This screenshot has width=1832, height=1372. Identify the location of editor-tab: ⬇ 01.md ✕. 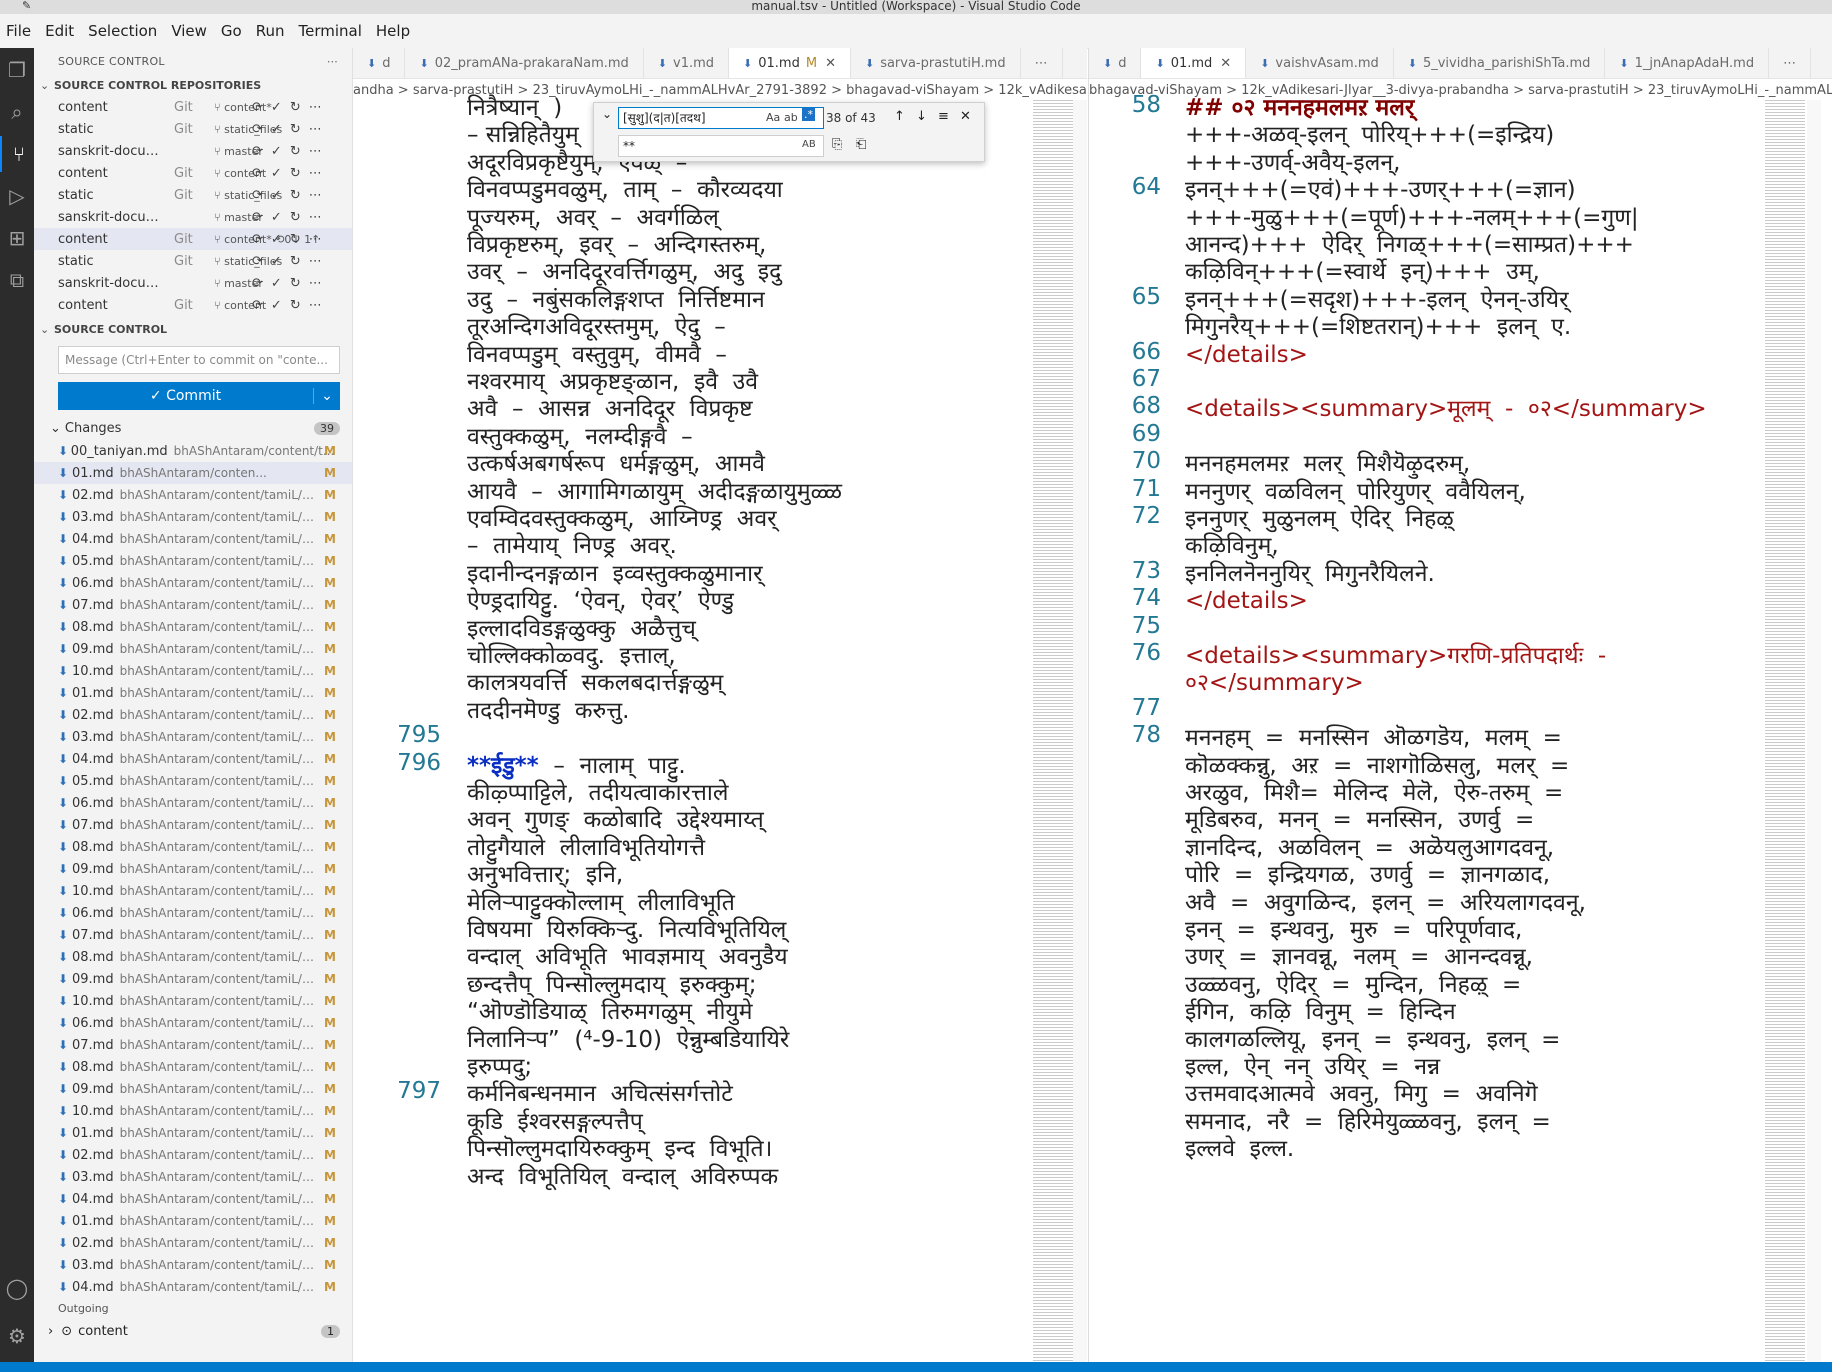
(1194, 63).